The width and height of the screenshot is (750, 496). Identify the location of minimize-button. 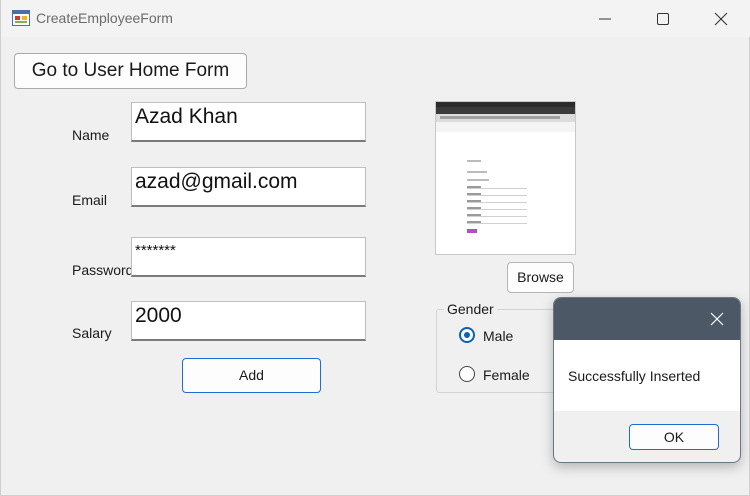
(605, 18).